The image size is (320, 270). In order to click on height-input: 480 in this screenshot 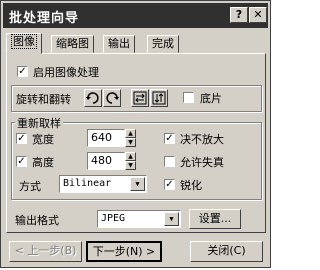, I will do `click(106, 161)`.